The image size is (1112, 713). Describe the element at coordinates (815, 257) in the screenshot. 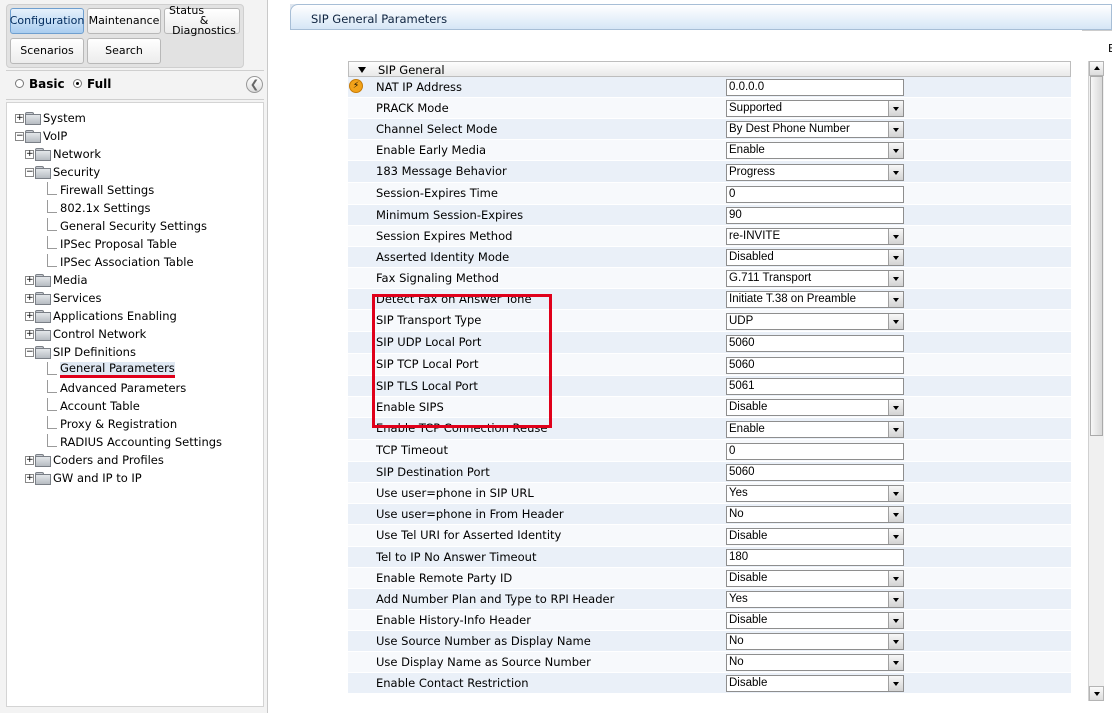

I see `param-select: Disabled` at that location.